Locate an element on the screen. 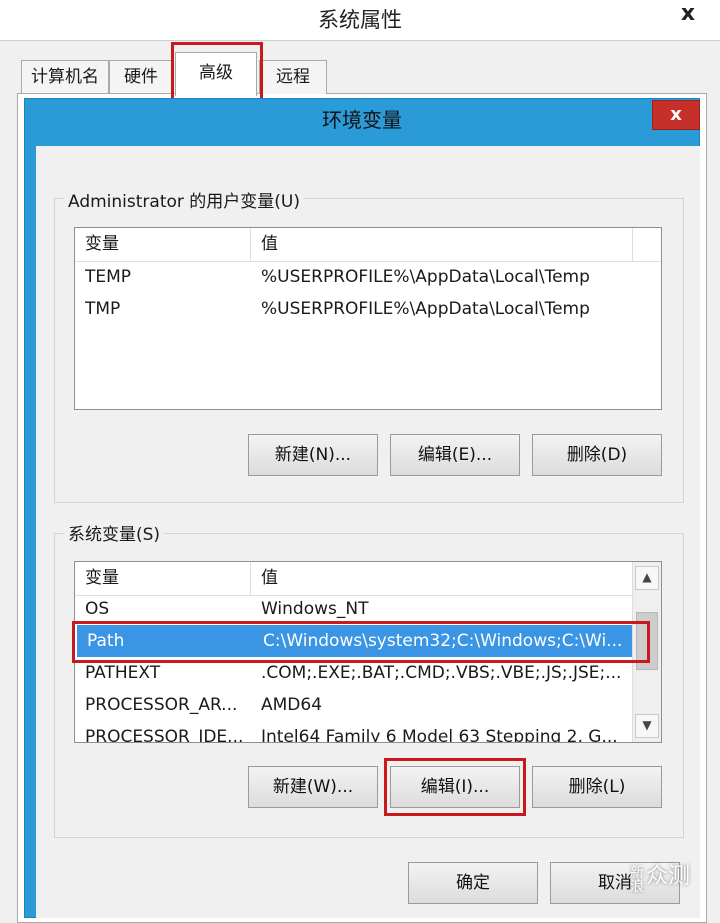 This screenshot has height=923, width=720. system-delete-button: 删除(L) is located at coordinates (597, 787).